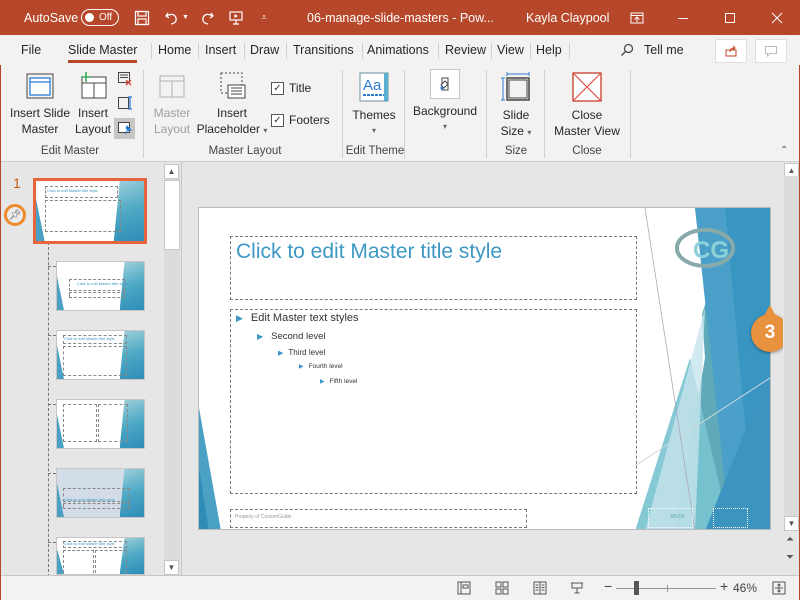 The width and height of the screenshot is (800, 600). What do you see at coordinates (100, 17) in the screenshot?
I see `autosave-toggle: Off` at bounding box center [100, 17].